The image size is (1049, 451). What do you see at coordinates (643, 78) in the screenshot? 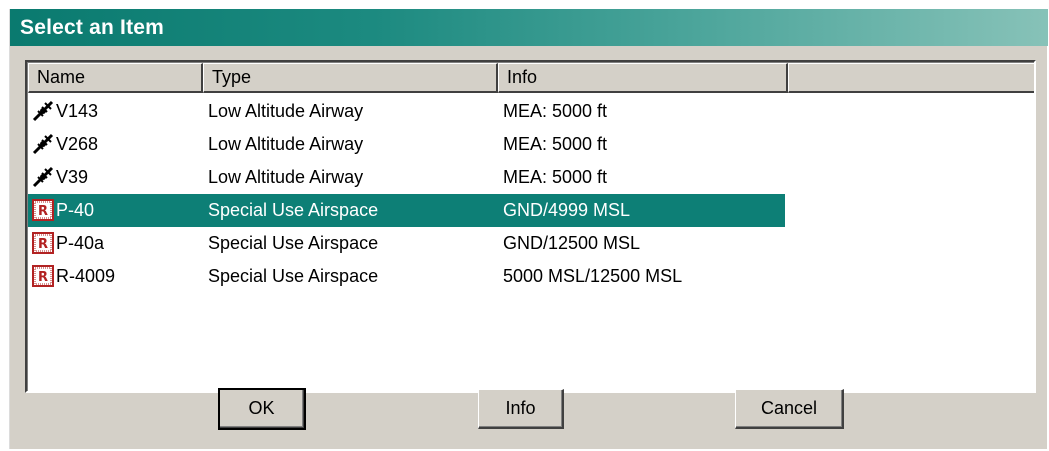
I see `column-header-info: Info` at bounding box center [643, 78].